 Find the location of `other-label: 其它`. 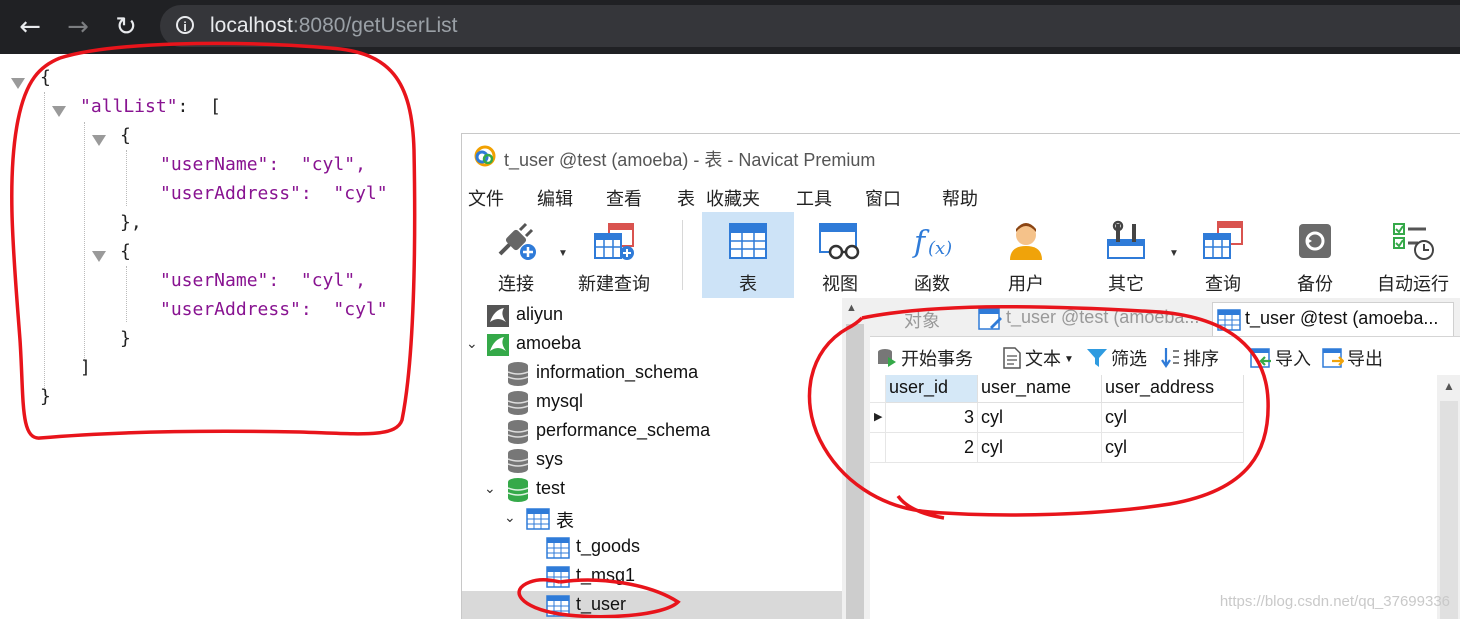

other-label: 其它 is located at coordinates (1126, 284).